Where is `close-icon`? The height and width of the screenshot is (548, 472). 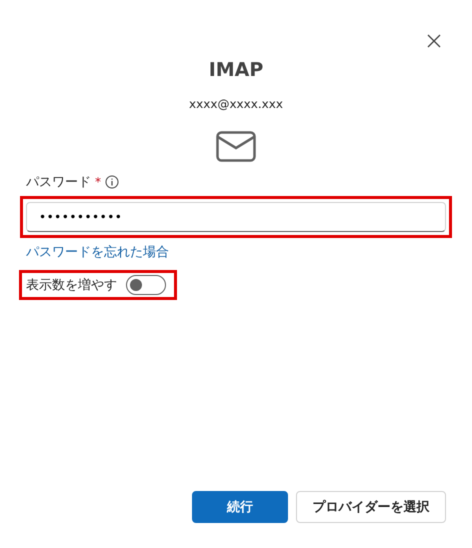
close-icon is located at coordinates (434, 41).